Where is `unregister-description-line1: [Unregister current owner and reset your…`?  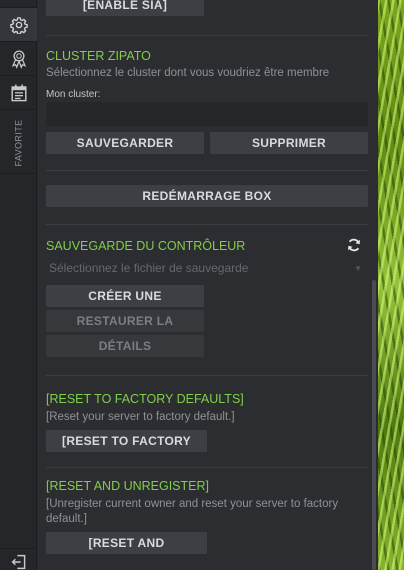 unregister-description-line1: [Unregister current owner and reset your… is located at coordinates (192, 504).